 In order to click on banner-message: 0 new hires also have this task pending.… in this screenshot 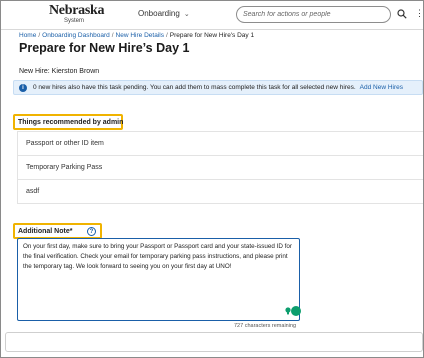, I will do `click(218, 87)`.